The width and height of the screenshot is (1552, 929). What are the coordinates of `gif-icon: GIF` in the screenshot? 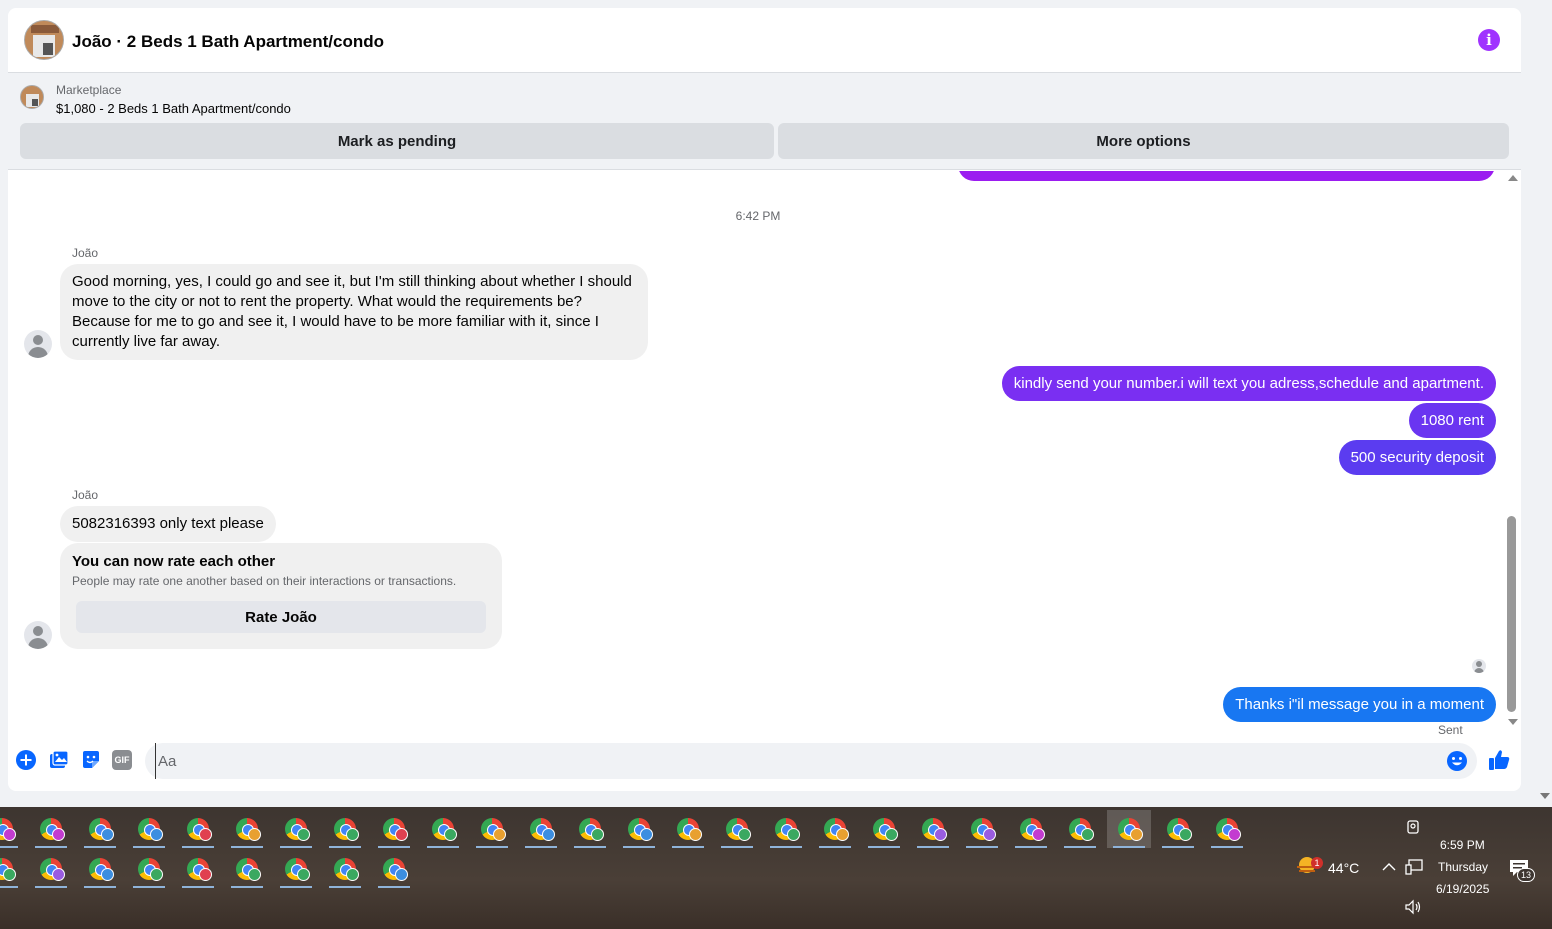 It's located at (122, 760).